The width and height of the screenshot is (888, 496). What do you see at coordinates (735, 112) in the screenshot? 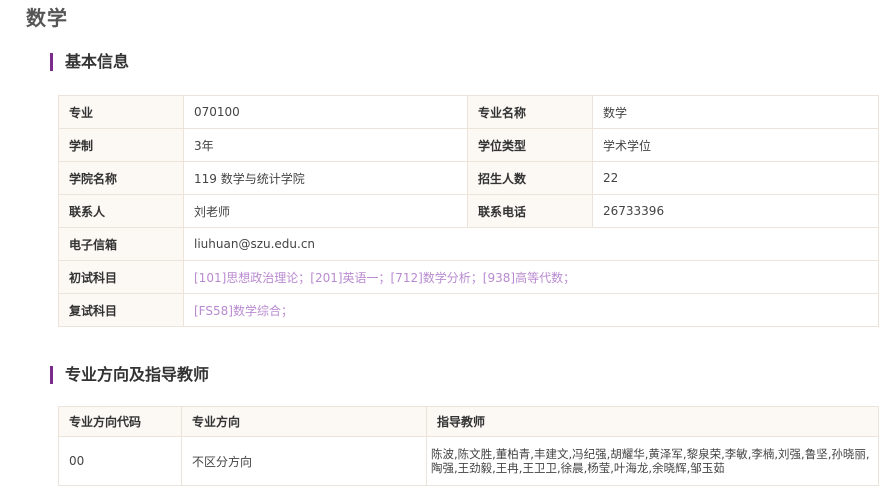
I see `major-name-value: 数学` at bounding box center [735, 112].